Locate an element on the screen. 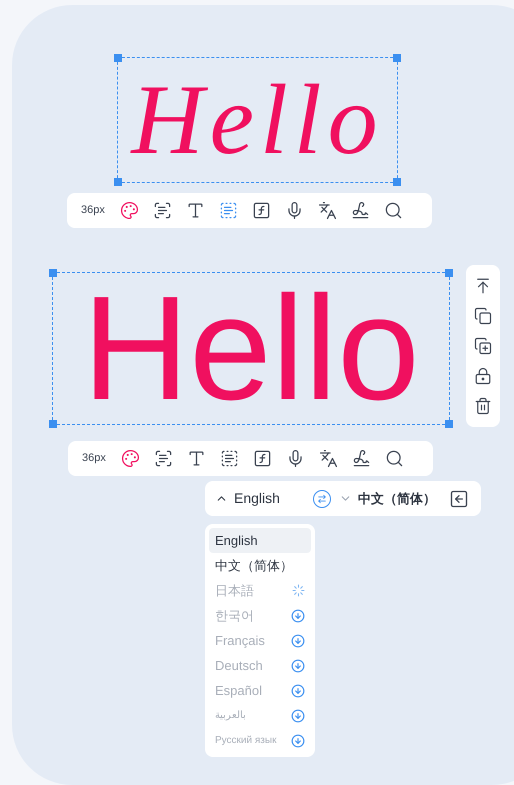  bring-to-top-icon is located at coordinates (483, 286).